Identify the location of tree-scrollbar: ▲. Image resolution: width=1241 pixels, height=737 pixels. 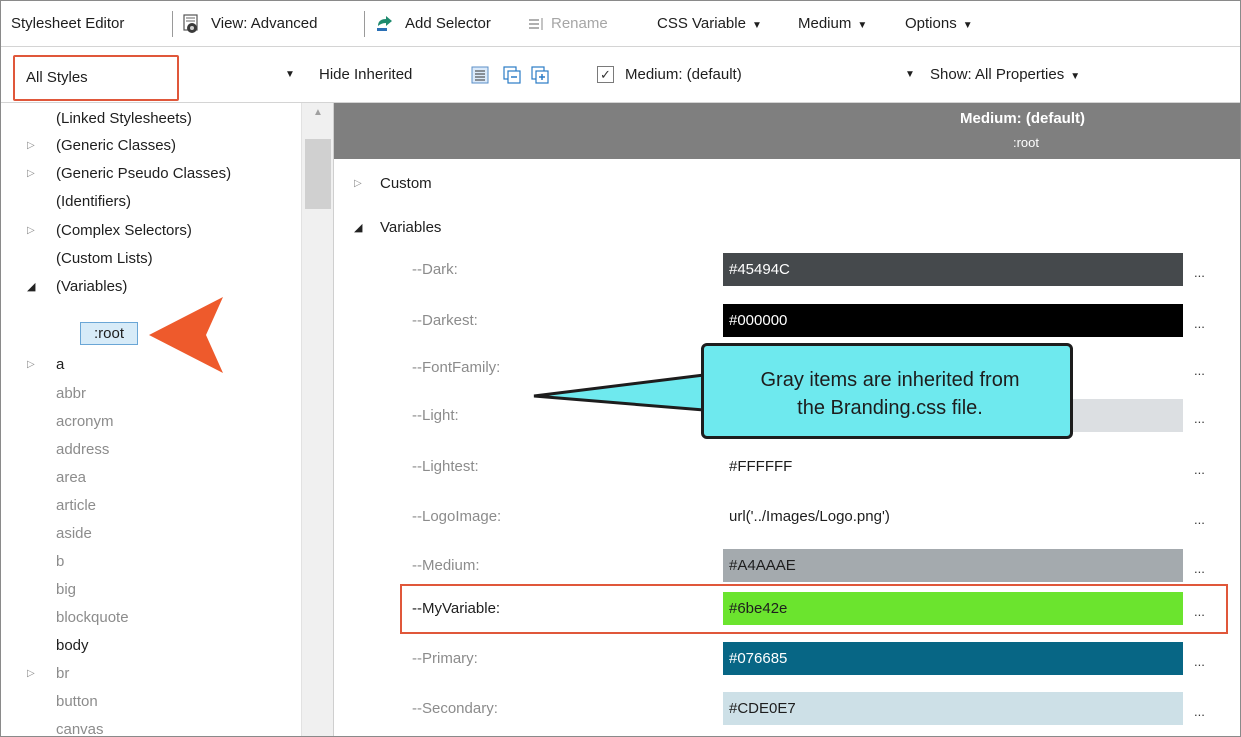
(317, 419).